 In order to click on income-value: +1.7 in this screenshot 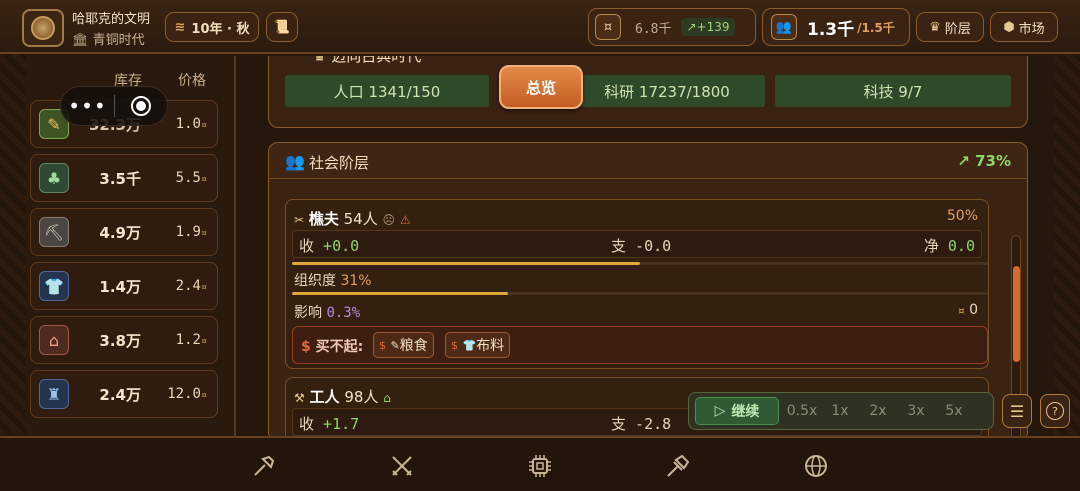, I will do `click(341, 424)`.